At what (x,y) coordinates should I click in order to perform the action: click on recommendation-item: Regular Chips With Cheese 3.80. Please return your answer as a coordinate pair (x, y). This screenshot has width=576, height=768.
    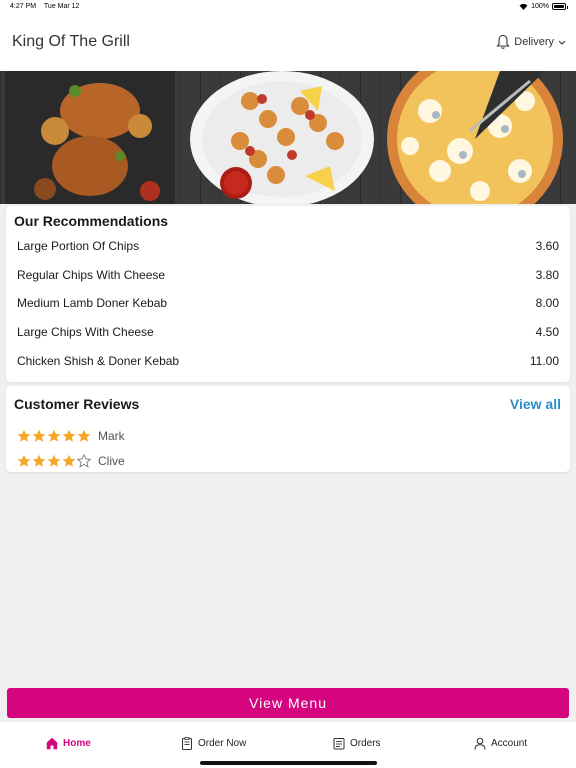
    Looking at the image, I should click on (288, 275).